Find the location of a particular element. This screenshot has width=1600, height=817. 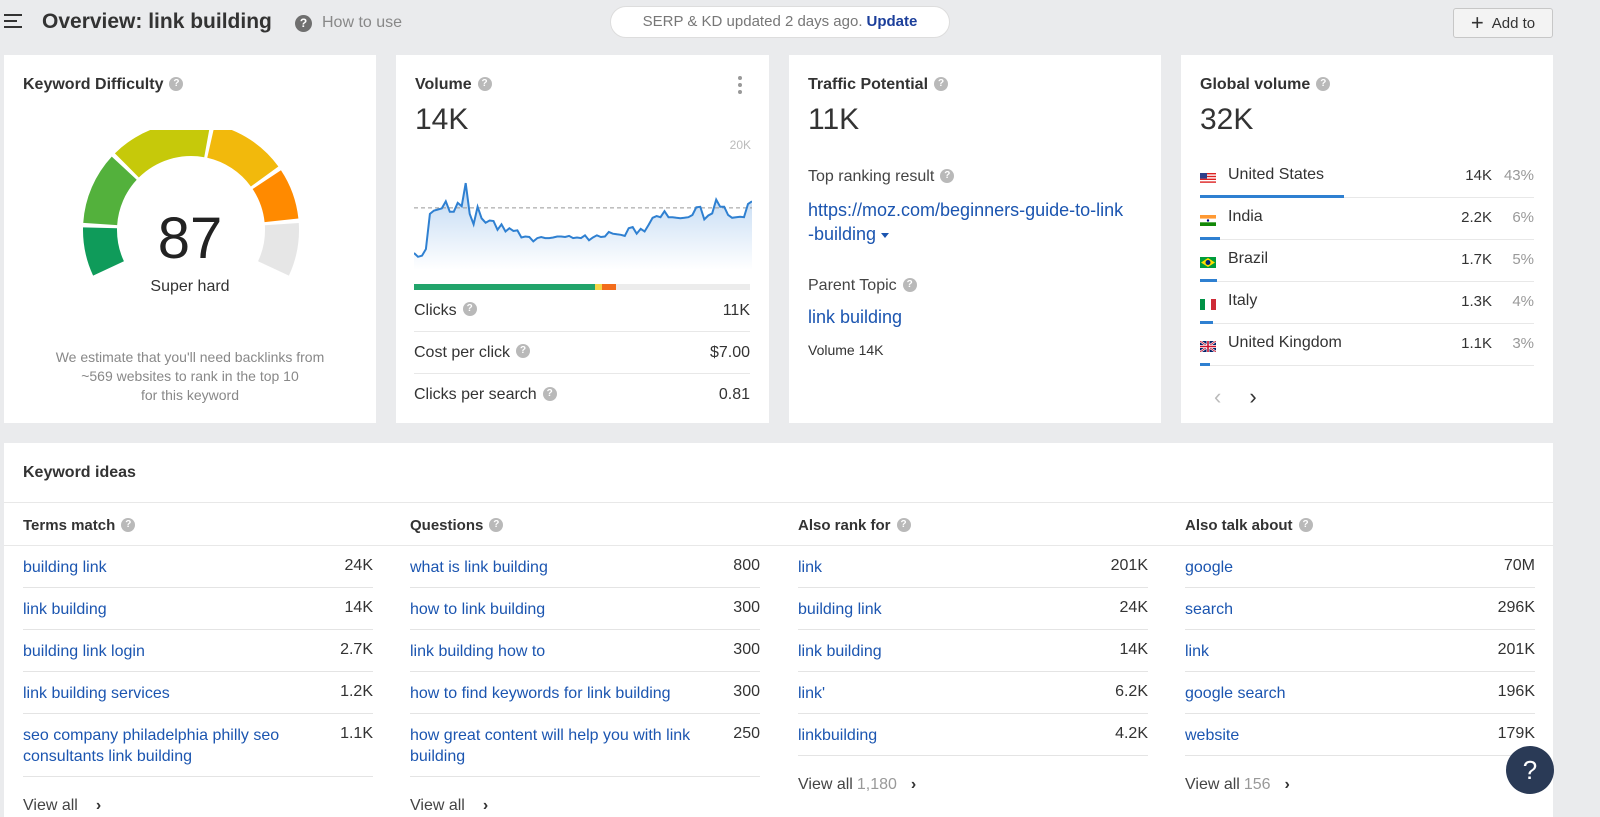

country-row: India 2.2K 6% is located at coordinates (1367, 219).